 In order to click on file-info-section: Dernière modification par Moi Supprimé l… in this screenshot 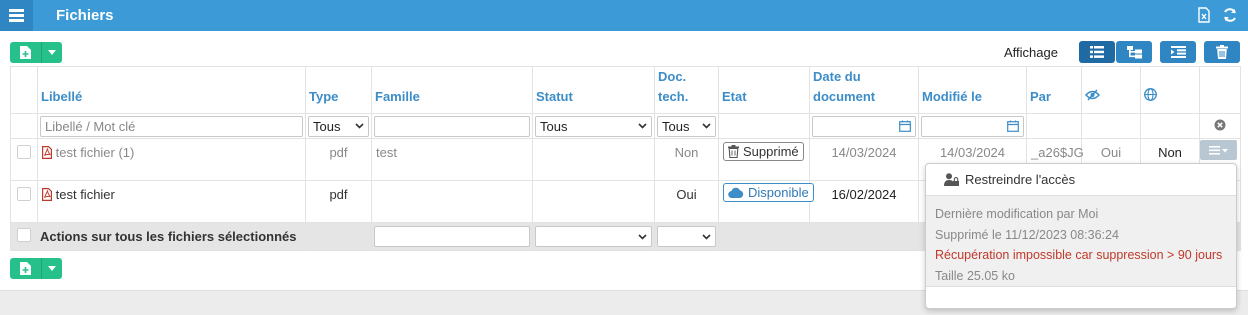, I will do `click(1081, 241)`.